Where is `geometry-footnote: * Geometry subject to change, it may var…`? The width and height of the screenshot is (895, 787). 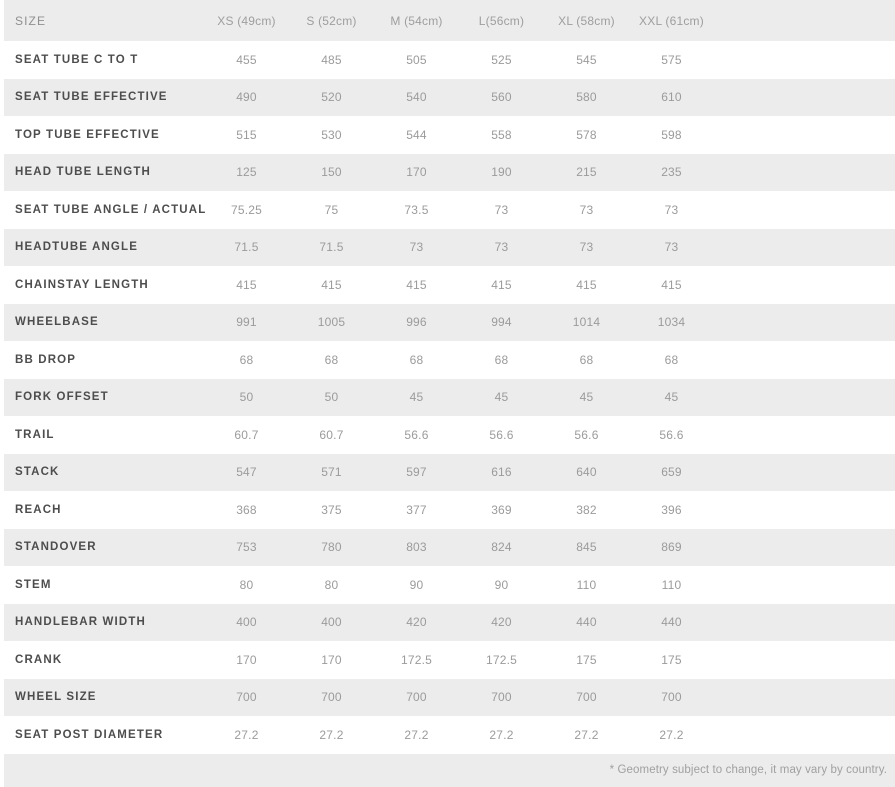 geometry-footnote: * Geometry subject to change, it may var… is located at coordinates (748, 770).